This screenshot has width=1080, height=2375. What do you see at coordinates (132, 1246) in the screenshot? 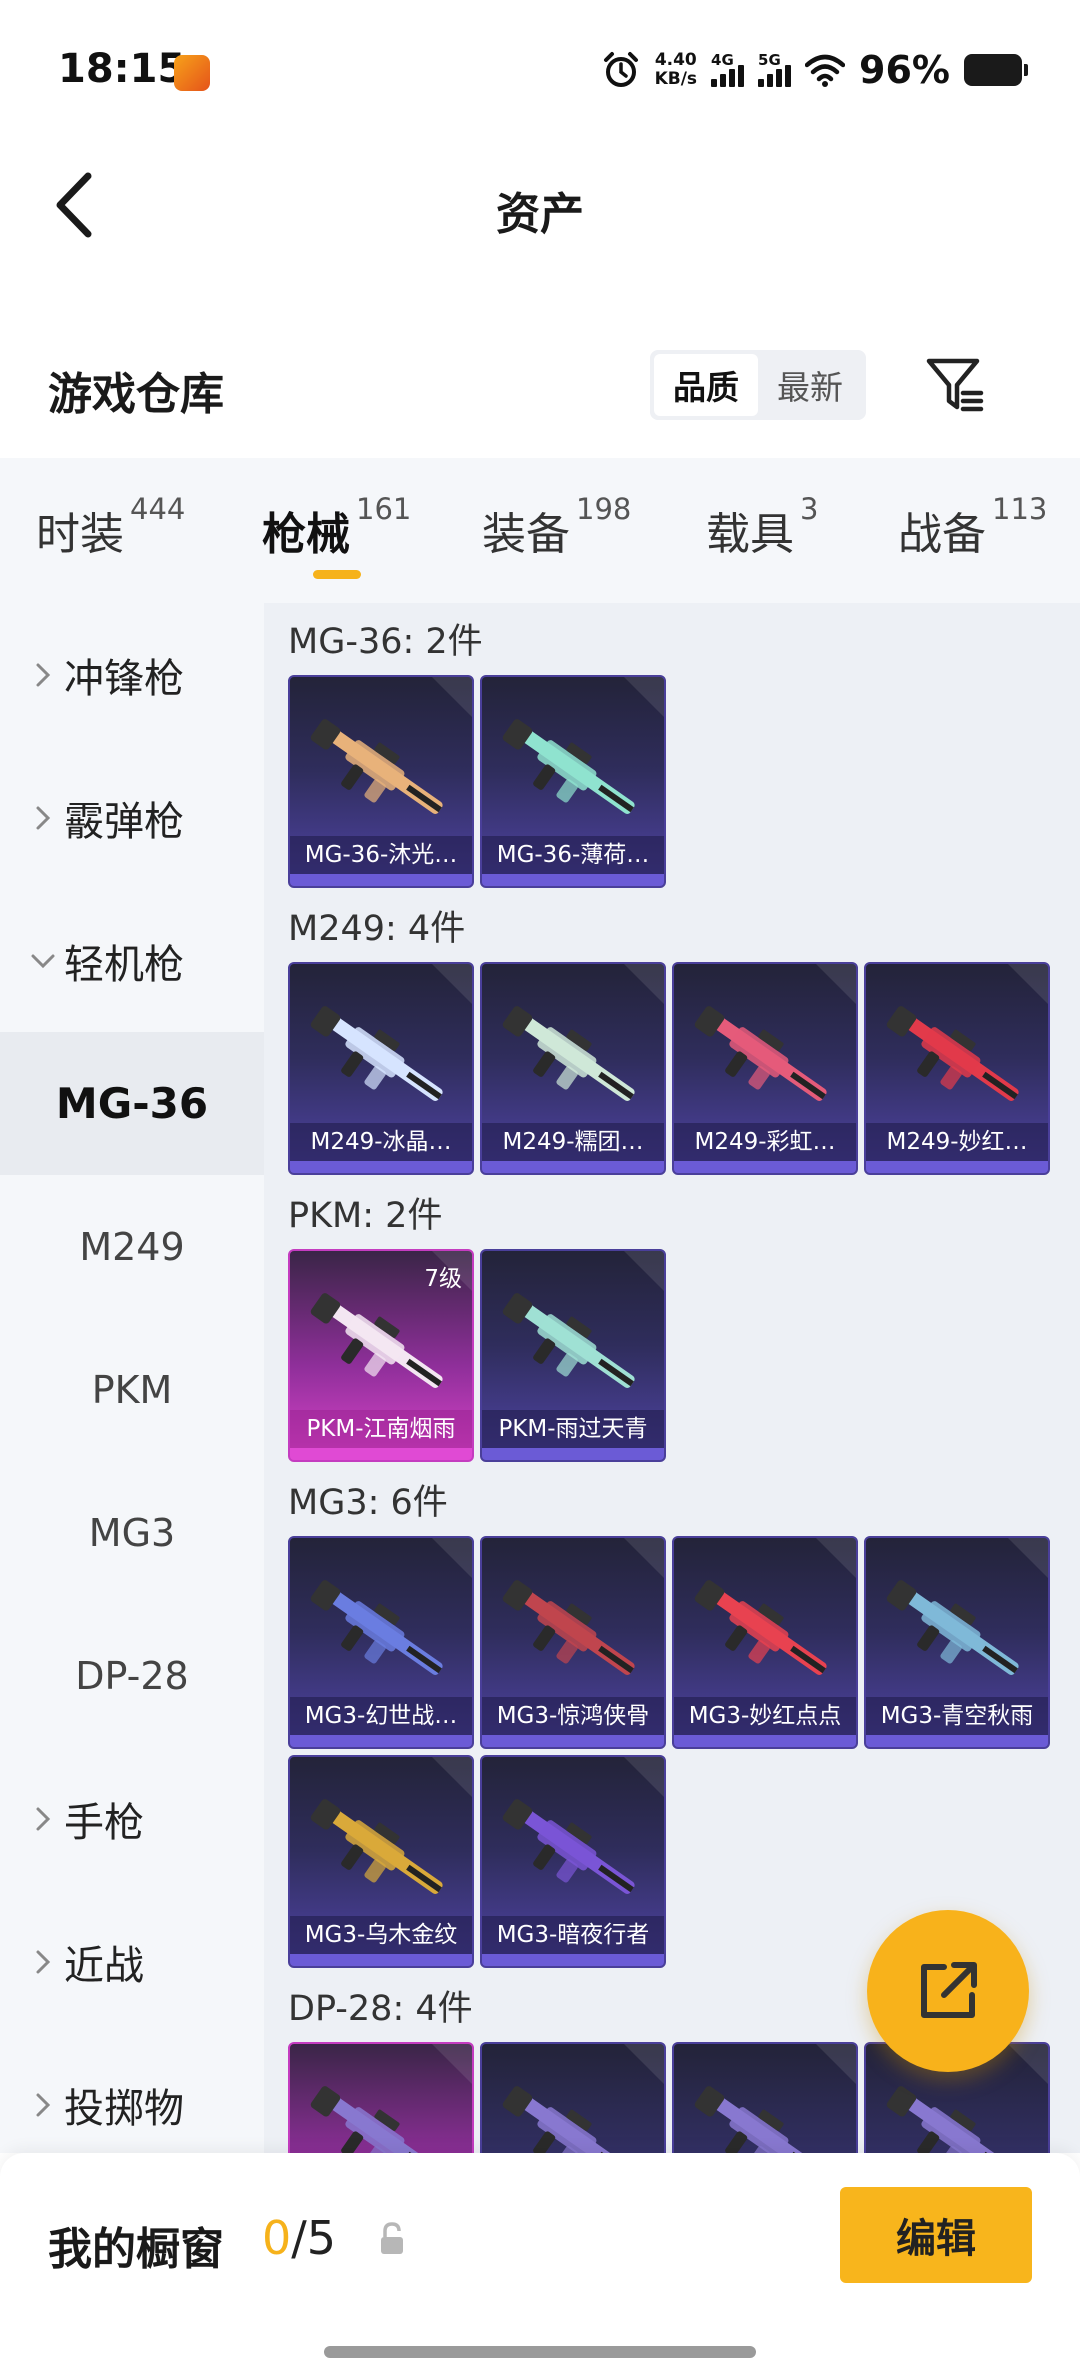
I see `sidebar-subitem-m249: M249` at bounding box center [132, 1246].